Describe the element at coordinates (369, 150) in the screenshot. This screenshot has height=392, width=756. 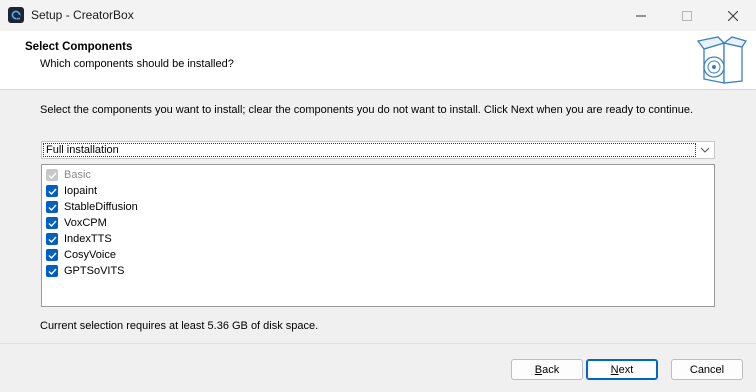
I see `install-type-value: Full installation` at that location.